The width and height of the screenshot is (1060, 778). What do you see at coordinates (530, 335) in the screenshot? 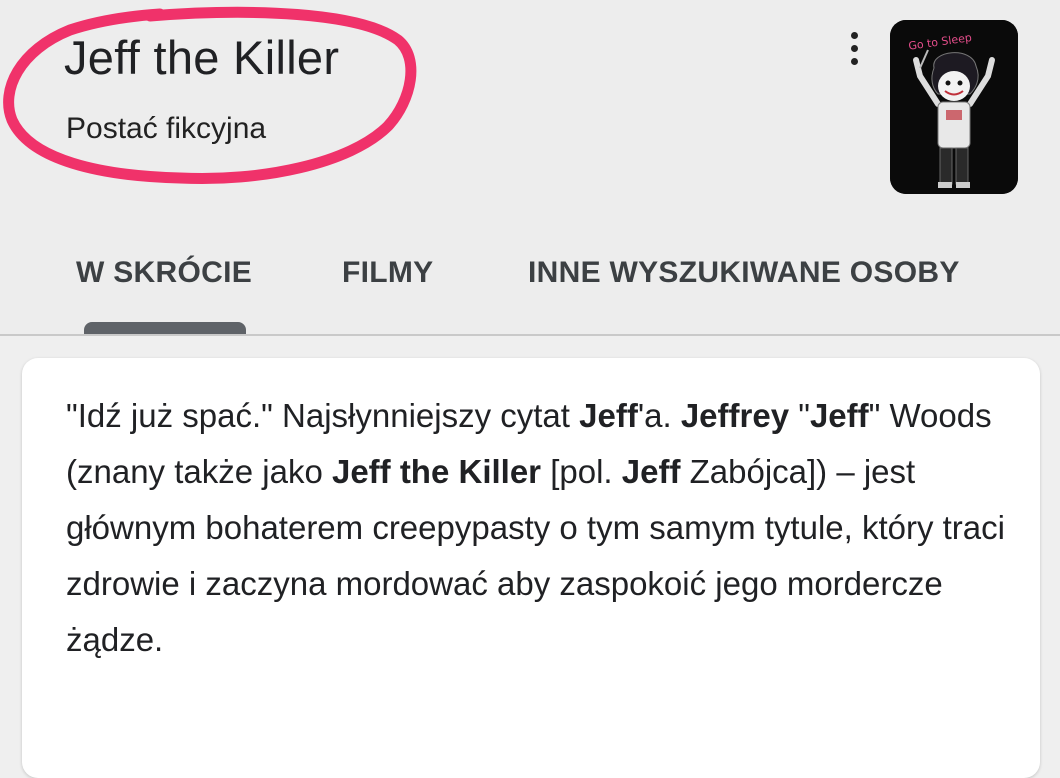
I see `header-divider` at bounding box center [530, 335].